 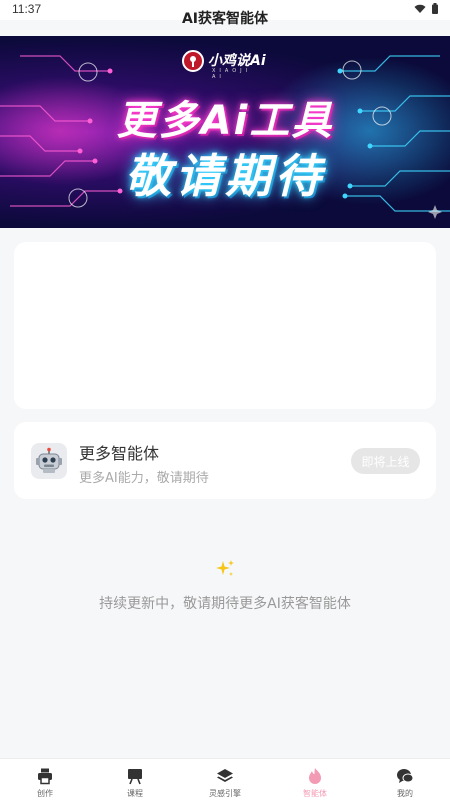 I want to click on update-notice: 持续更新中，敬请期待更多AI获客智能体, so click(x=225, y=604).